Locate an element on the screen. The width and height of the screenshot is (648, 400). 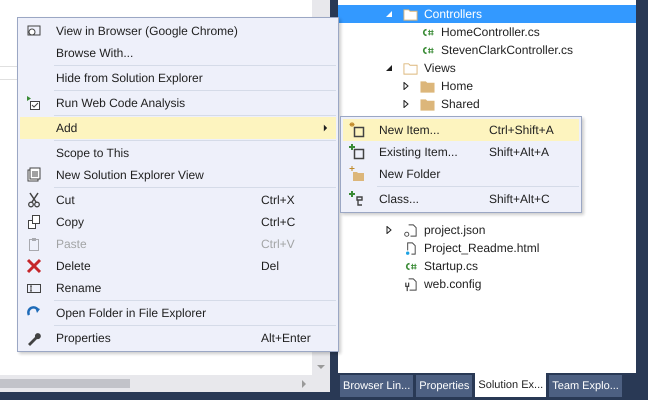
menu-item: New Folder is located at coordinates (461, 174).